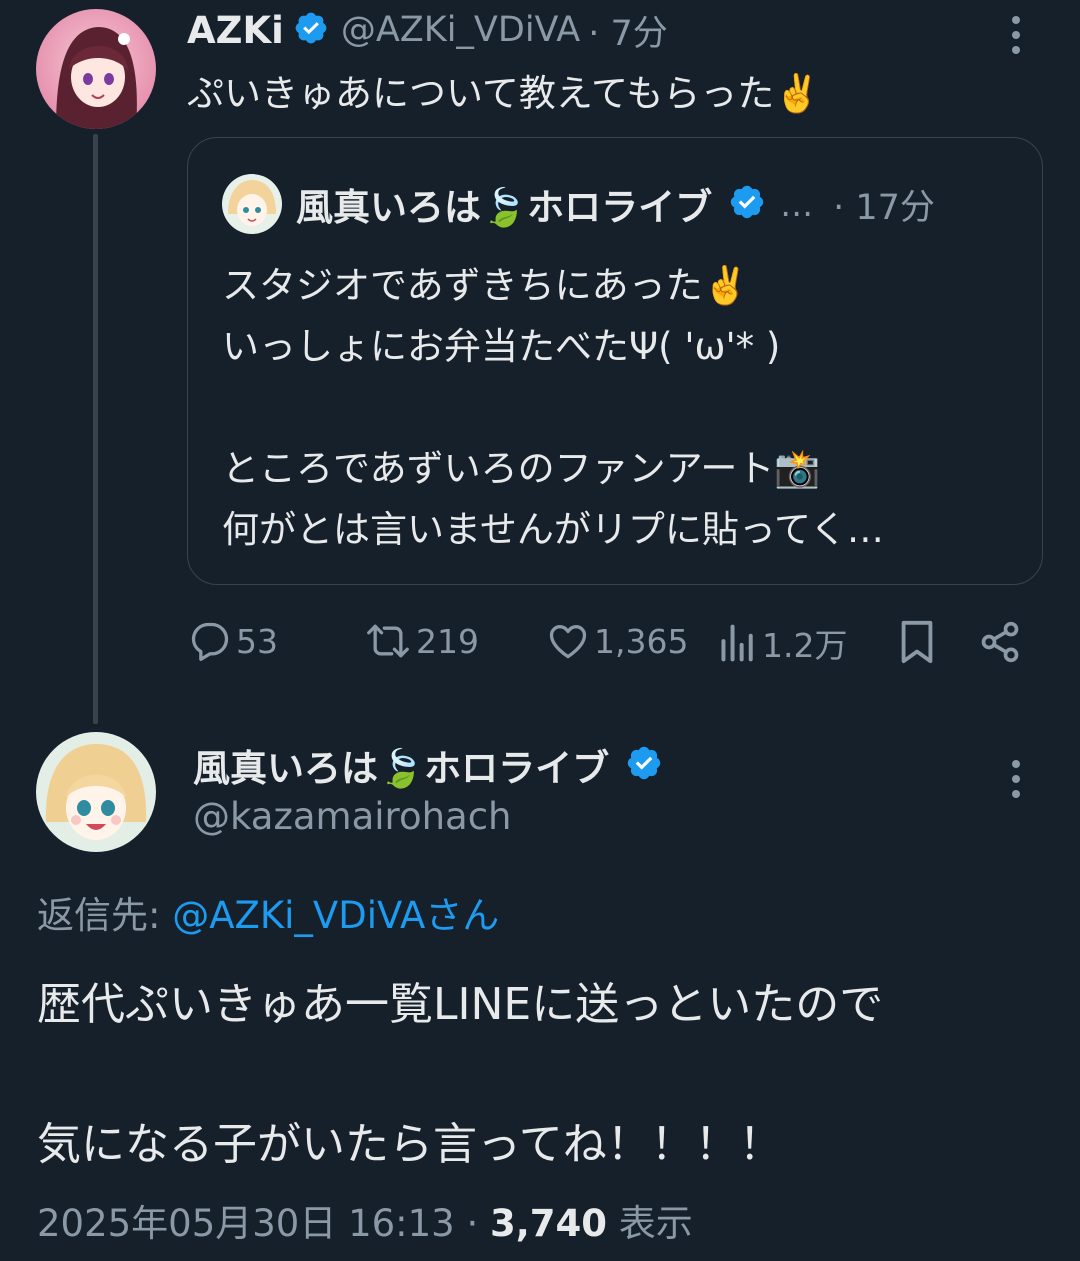 This screenshot has height=1261, width=1080. Describe the element at coordinates (401, 765) in the screenshot. I see `author-name: 風真いろは🍃ホロライブ` at that location.